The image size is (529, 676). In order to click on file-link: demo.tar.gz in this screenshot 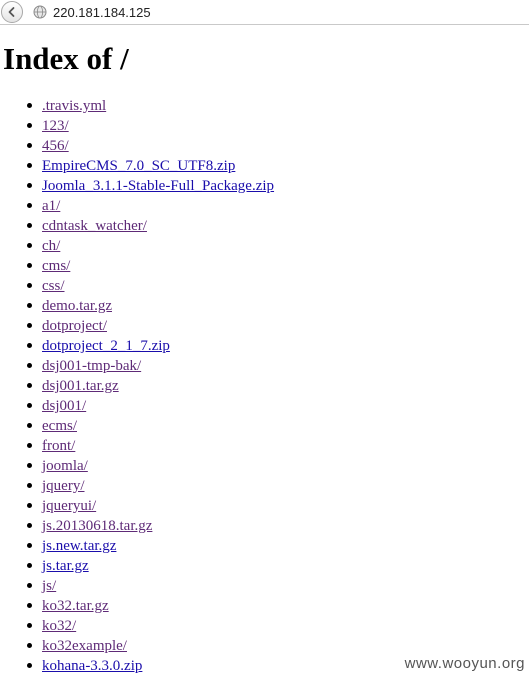, I will do `click(77, 306)`.